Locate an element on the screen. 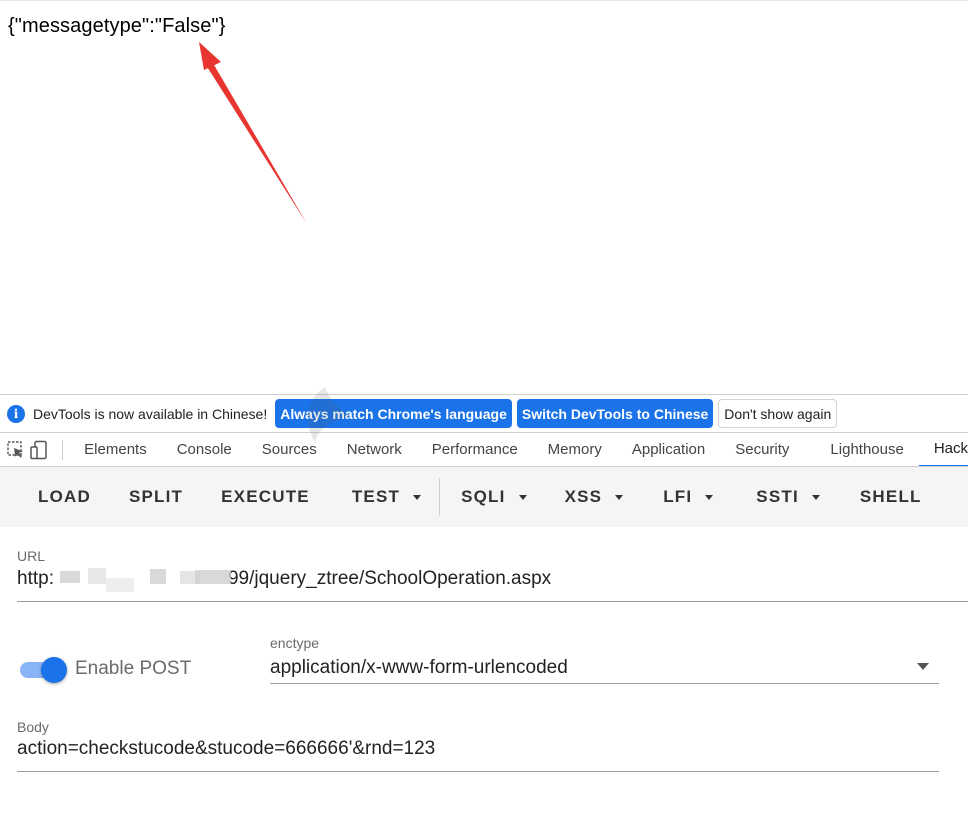  tab-application: Application is located at coordinates (668, 449).